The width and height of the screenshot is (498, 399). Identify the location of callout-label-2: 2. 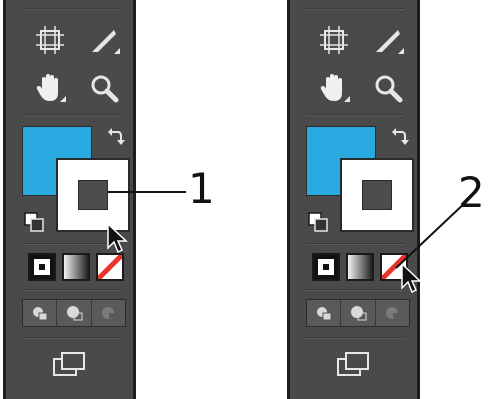
(471, 192).